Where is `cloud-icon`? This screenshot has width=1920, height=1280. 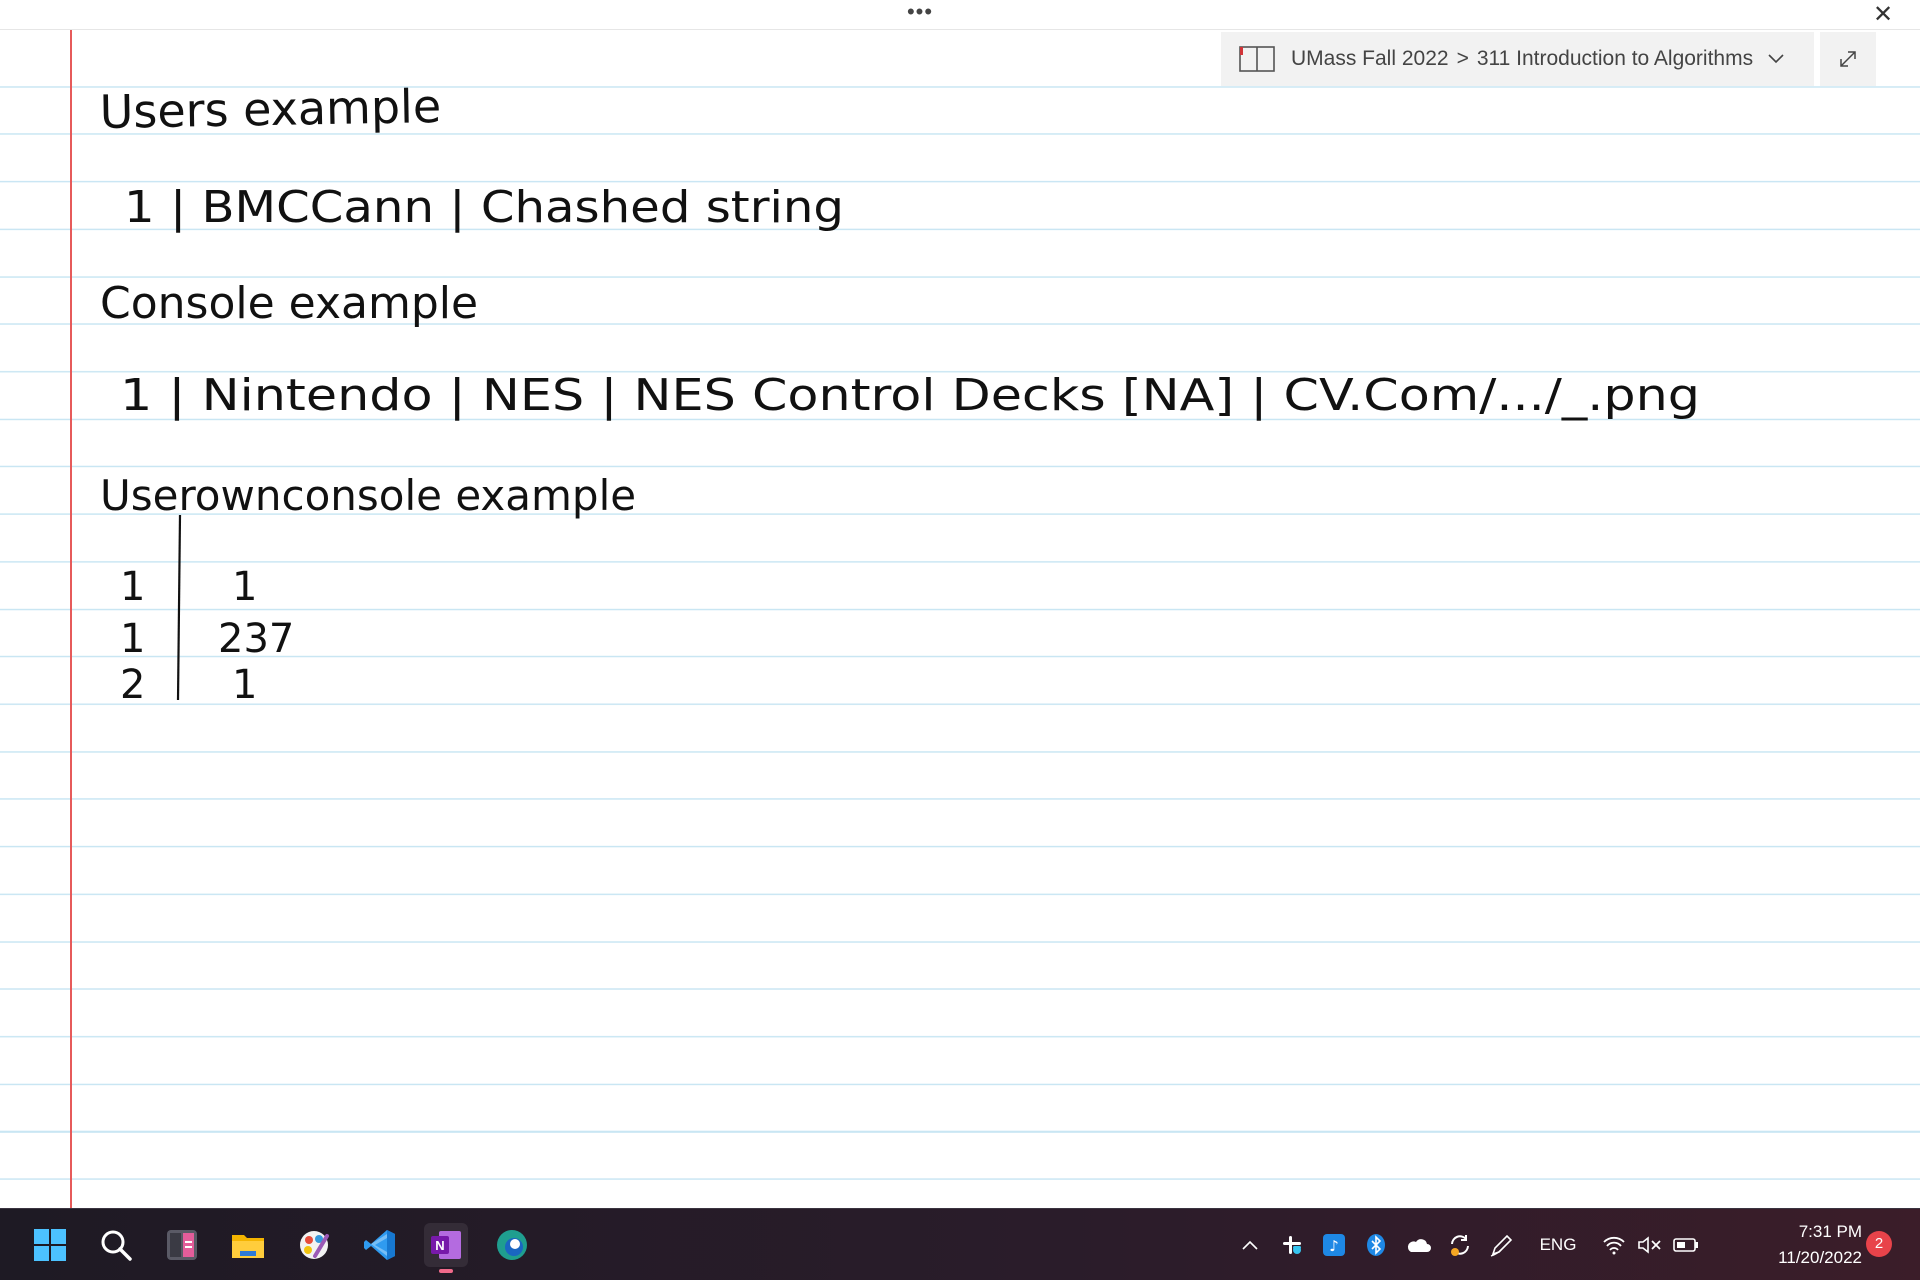 cloud-icon is located at coordinates (1419, 1245).